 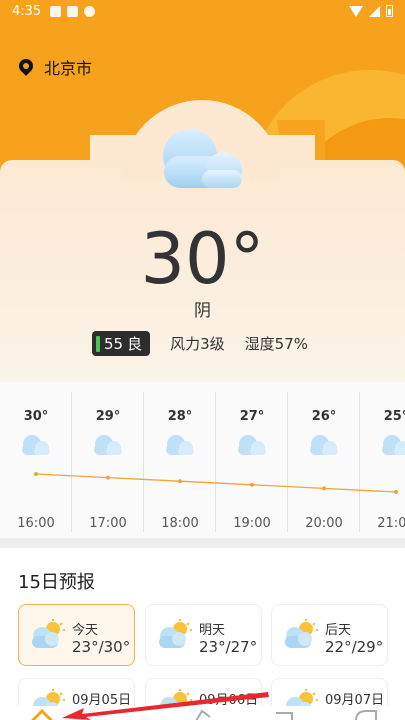 What do you see at coordinates (202, 158) in the screenshot?
I see `cloudy-icon` at bounding box center [202, 158].